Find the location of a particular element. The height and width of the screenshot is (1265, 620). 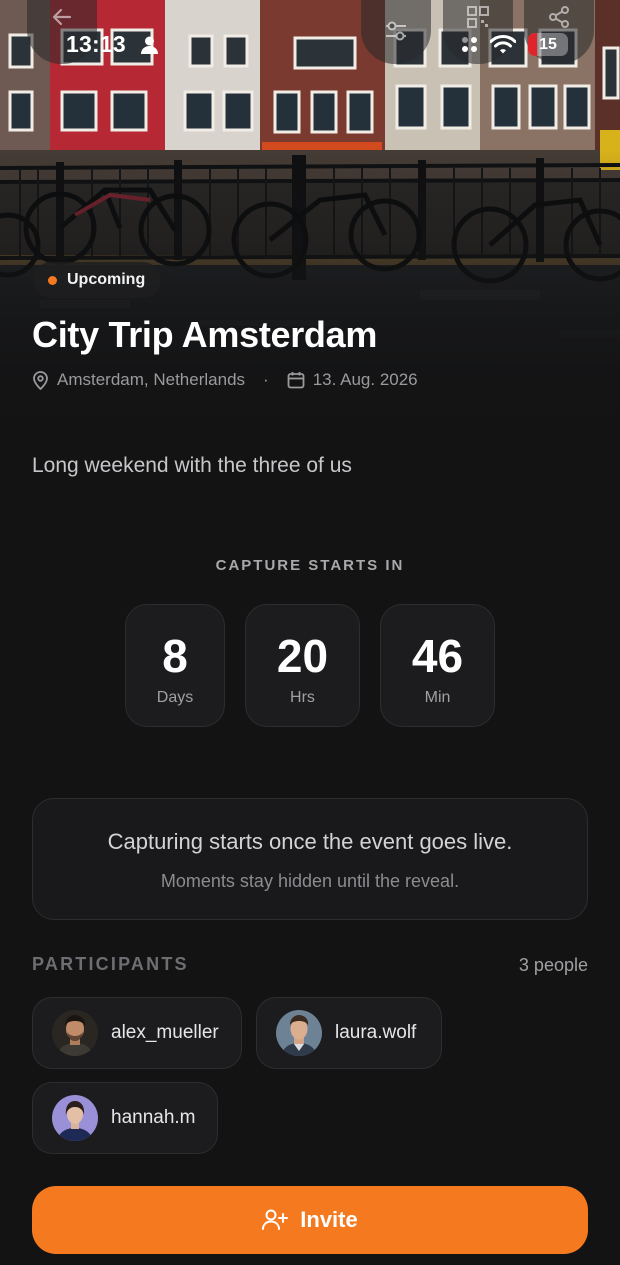

countdown-hours-unit: Hrs is located at coordinates (302, 697).